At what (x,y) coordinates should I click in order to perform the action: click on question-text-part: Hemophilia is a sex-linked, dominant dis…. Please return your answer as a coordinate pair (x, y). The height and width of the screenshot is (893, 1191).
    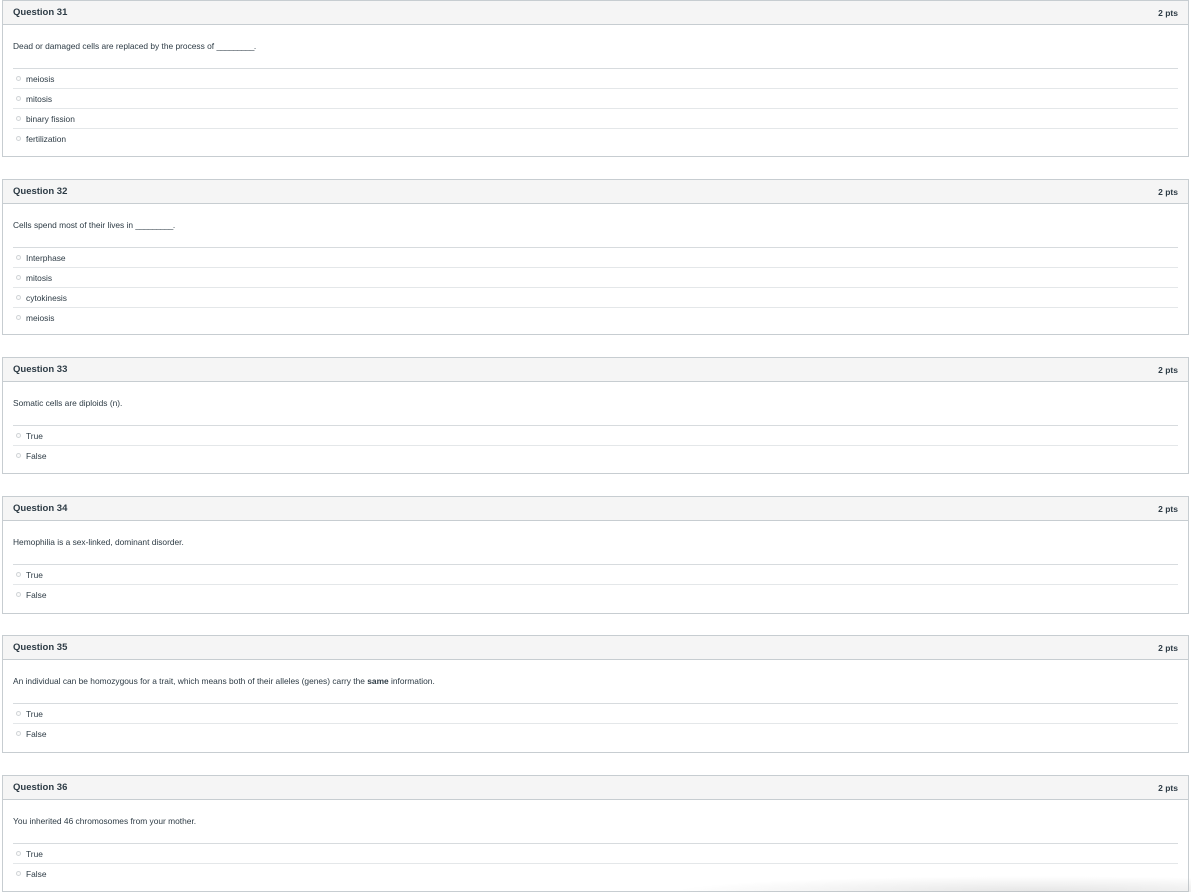
    Looking at the image, I should click on (98, 542).